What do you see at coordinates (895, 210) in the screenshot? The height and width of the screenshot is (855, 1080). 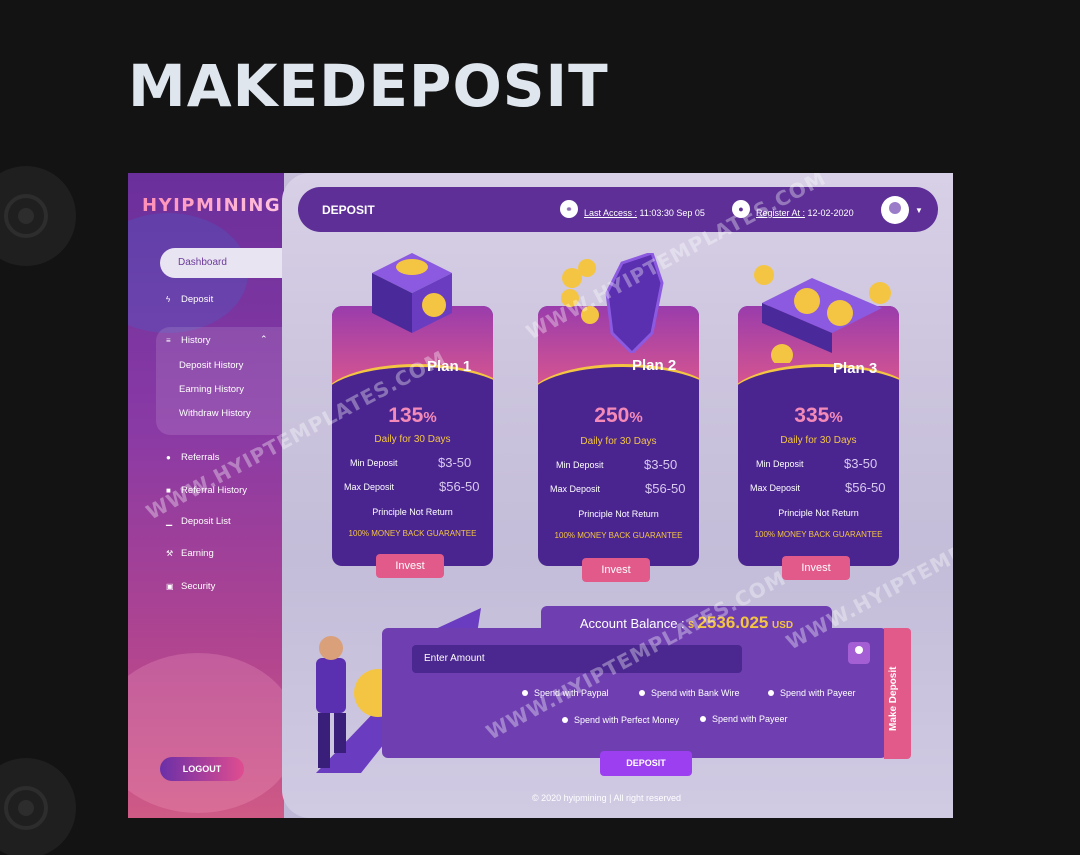 I see `avatar` at bounding box center [895, 210].